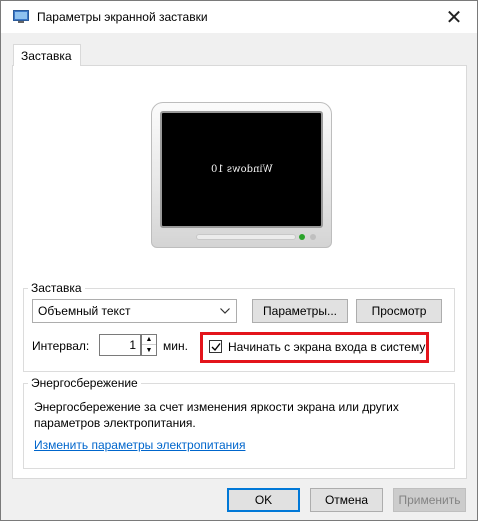 The width and height of the screenshot is (478, 521). What do you see at coordinates (239, 17) in the screenshot?
I see `title-bar: Параметры экранной заставки ✕` at bounding box center [239, 17].